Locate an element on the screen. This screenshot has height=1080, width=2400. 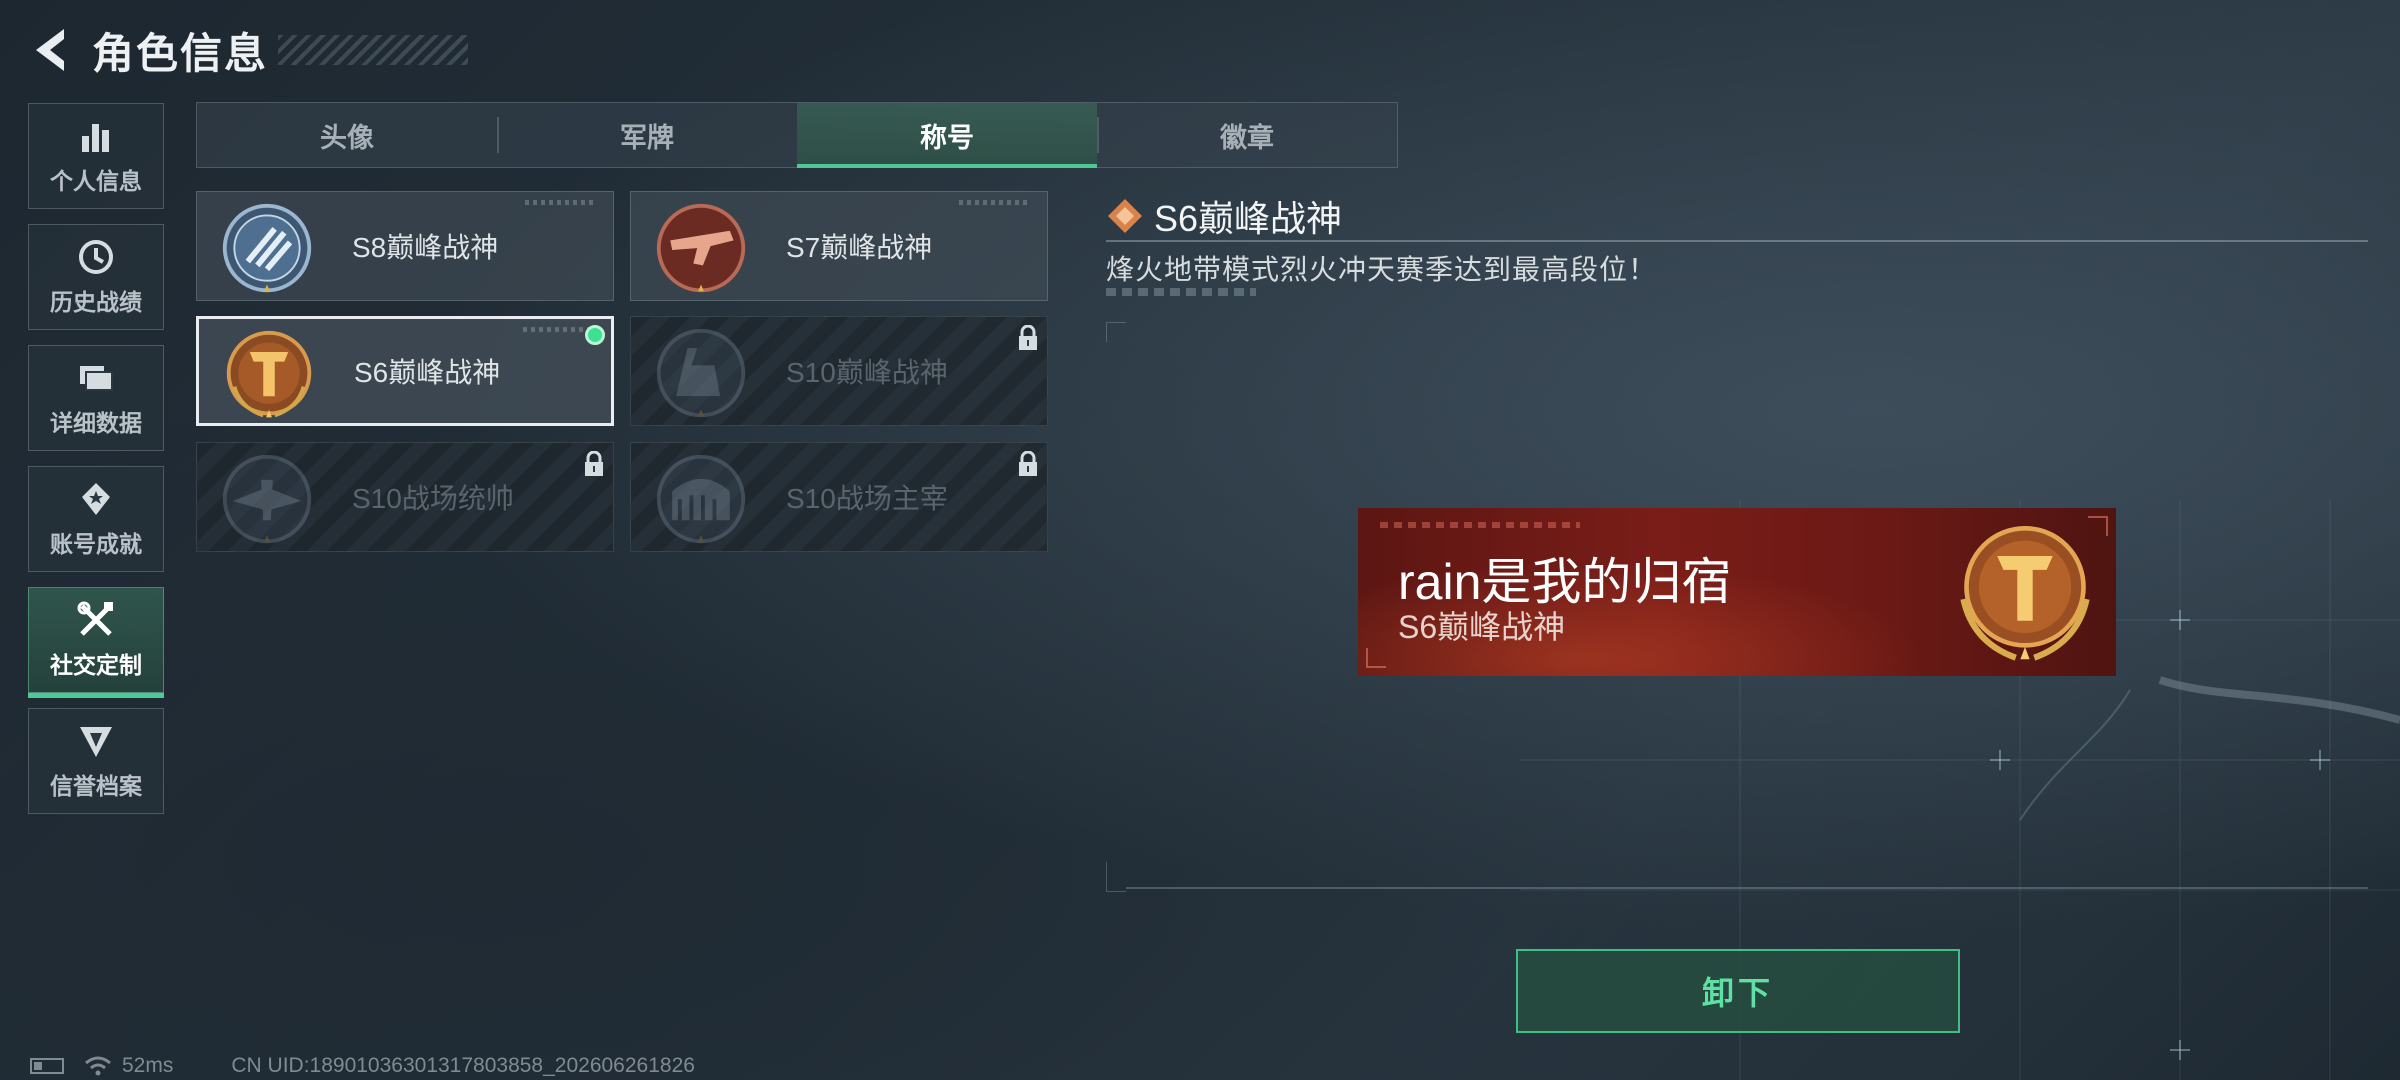
detail-decoration is located at coordinates (1181, 292).